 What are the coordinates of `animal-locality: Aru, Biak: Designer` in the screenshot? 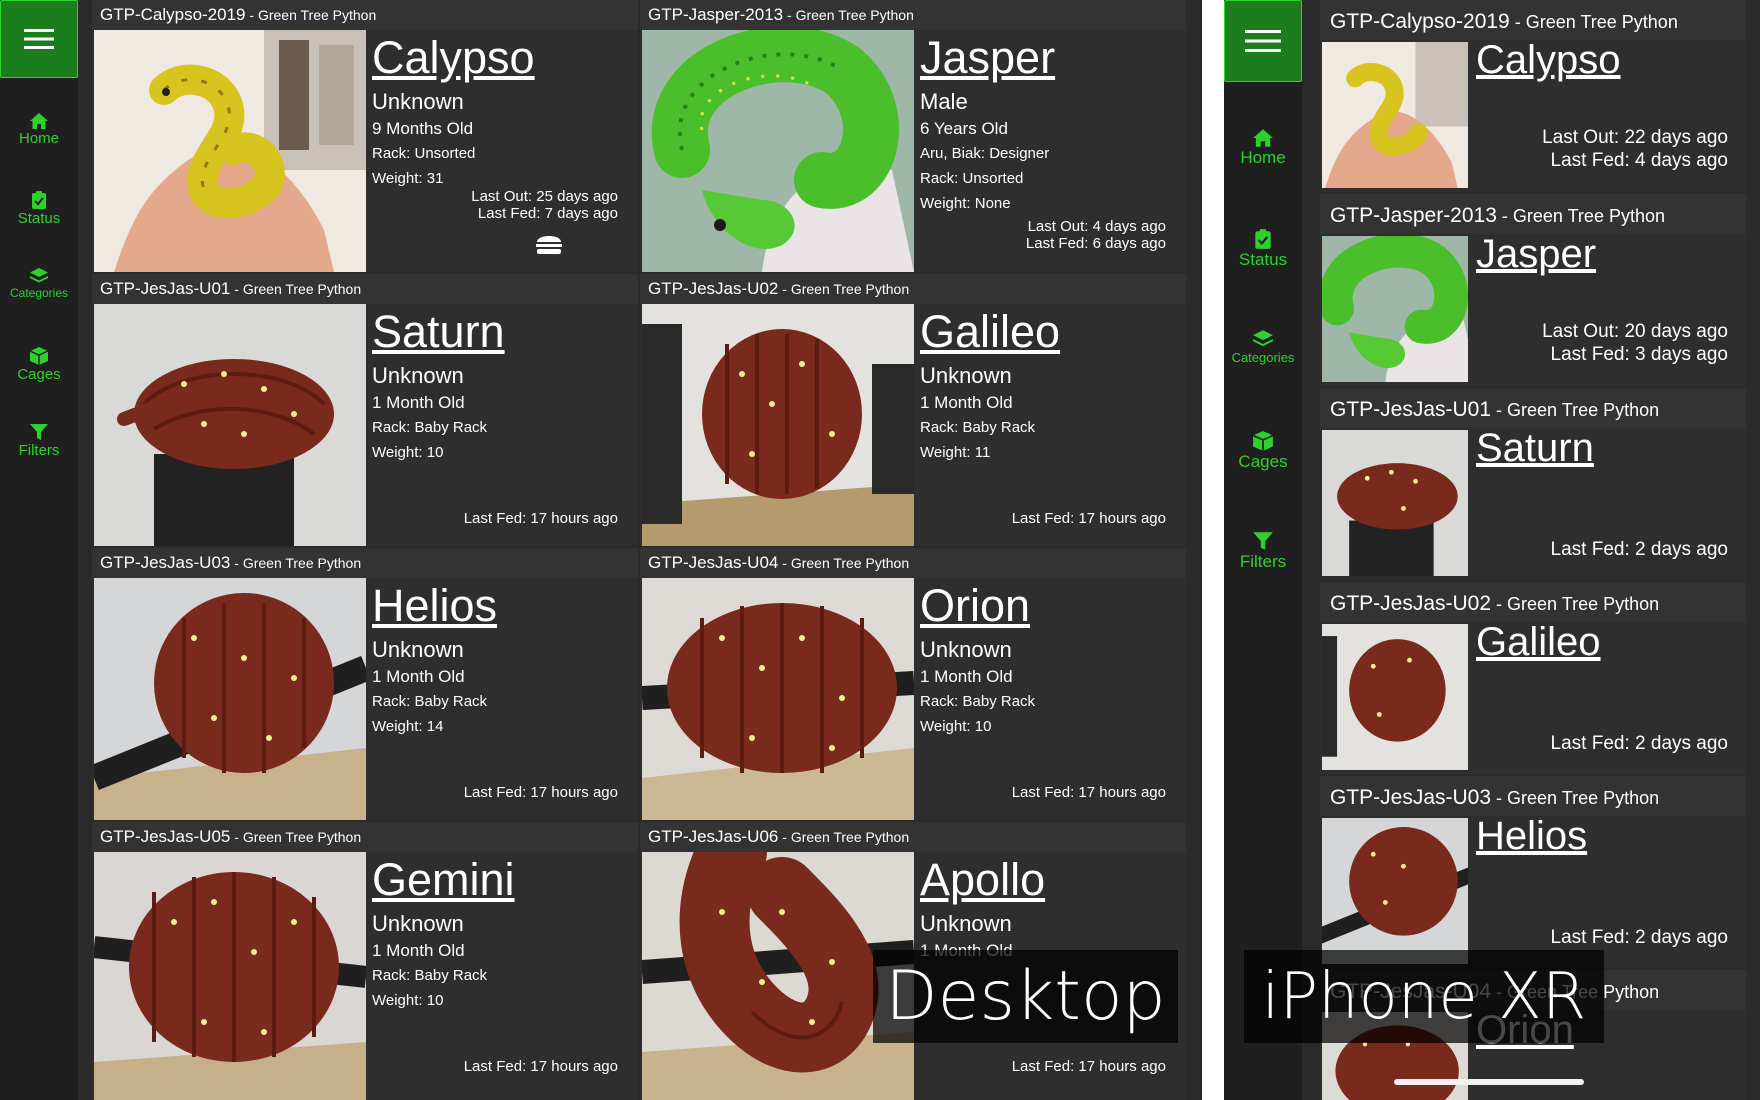 It's located at (985, 153).